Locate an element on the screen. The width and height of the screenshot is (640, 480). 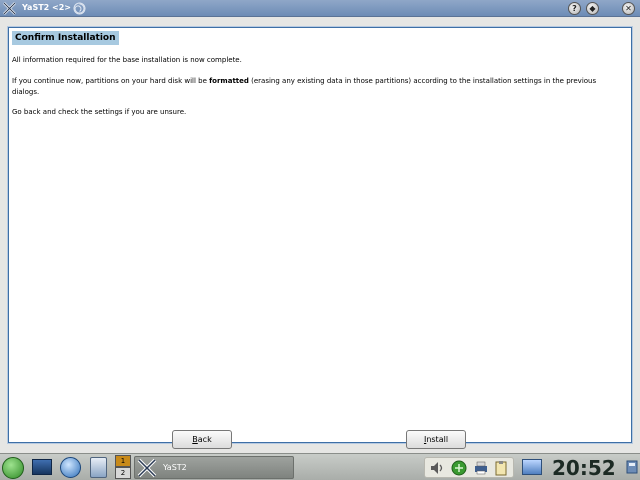
window-titlebar: YaST2 <2> ? ◆ ✕ is located at coordinates (320, 8).